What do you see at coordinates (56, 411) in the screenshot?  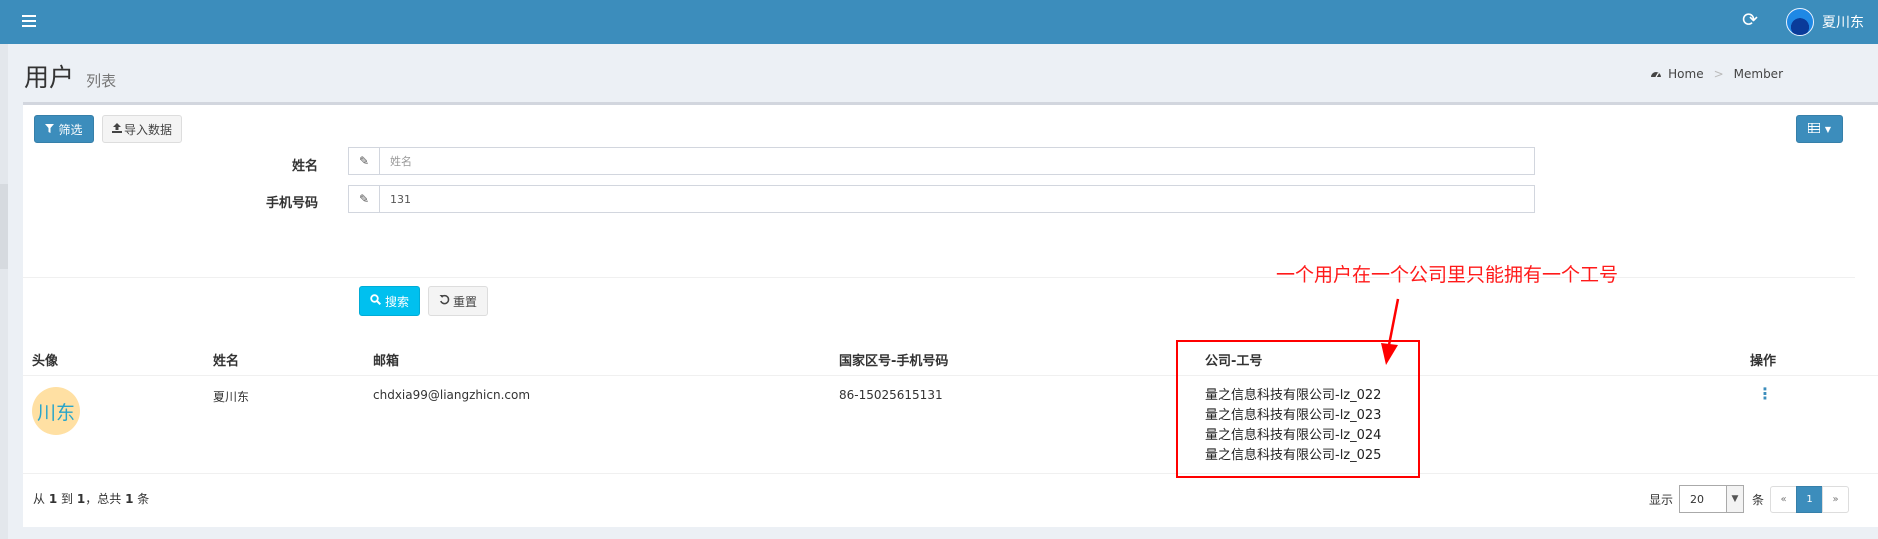 I see `avatar: 川东` at bounding box center [56, 411].